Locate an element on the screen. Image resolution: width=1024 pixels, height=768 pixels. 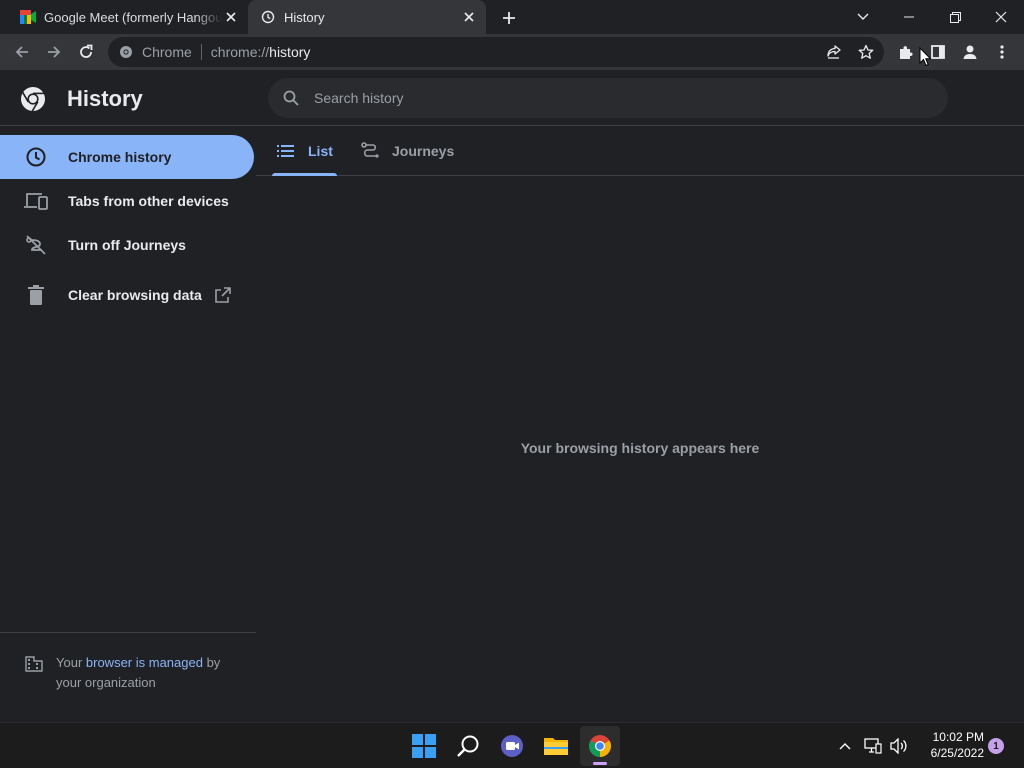
active-tab-indicator is located at coordinates (304, 174).